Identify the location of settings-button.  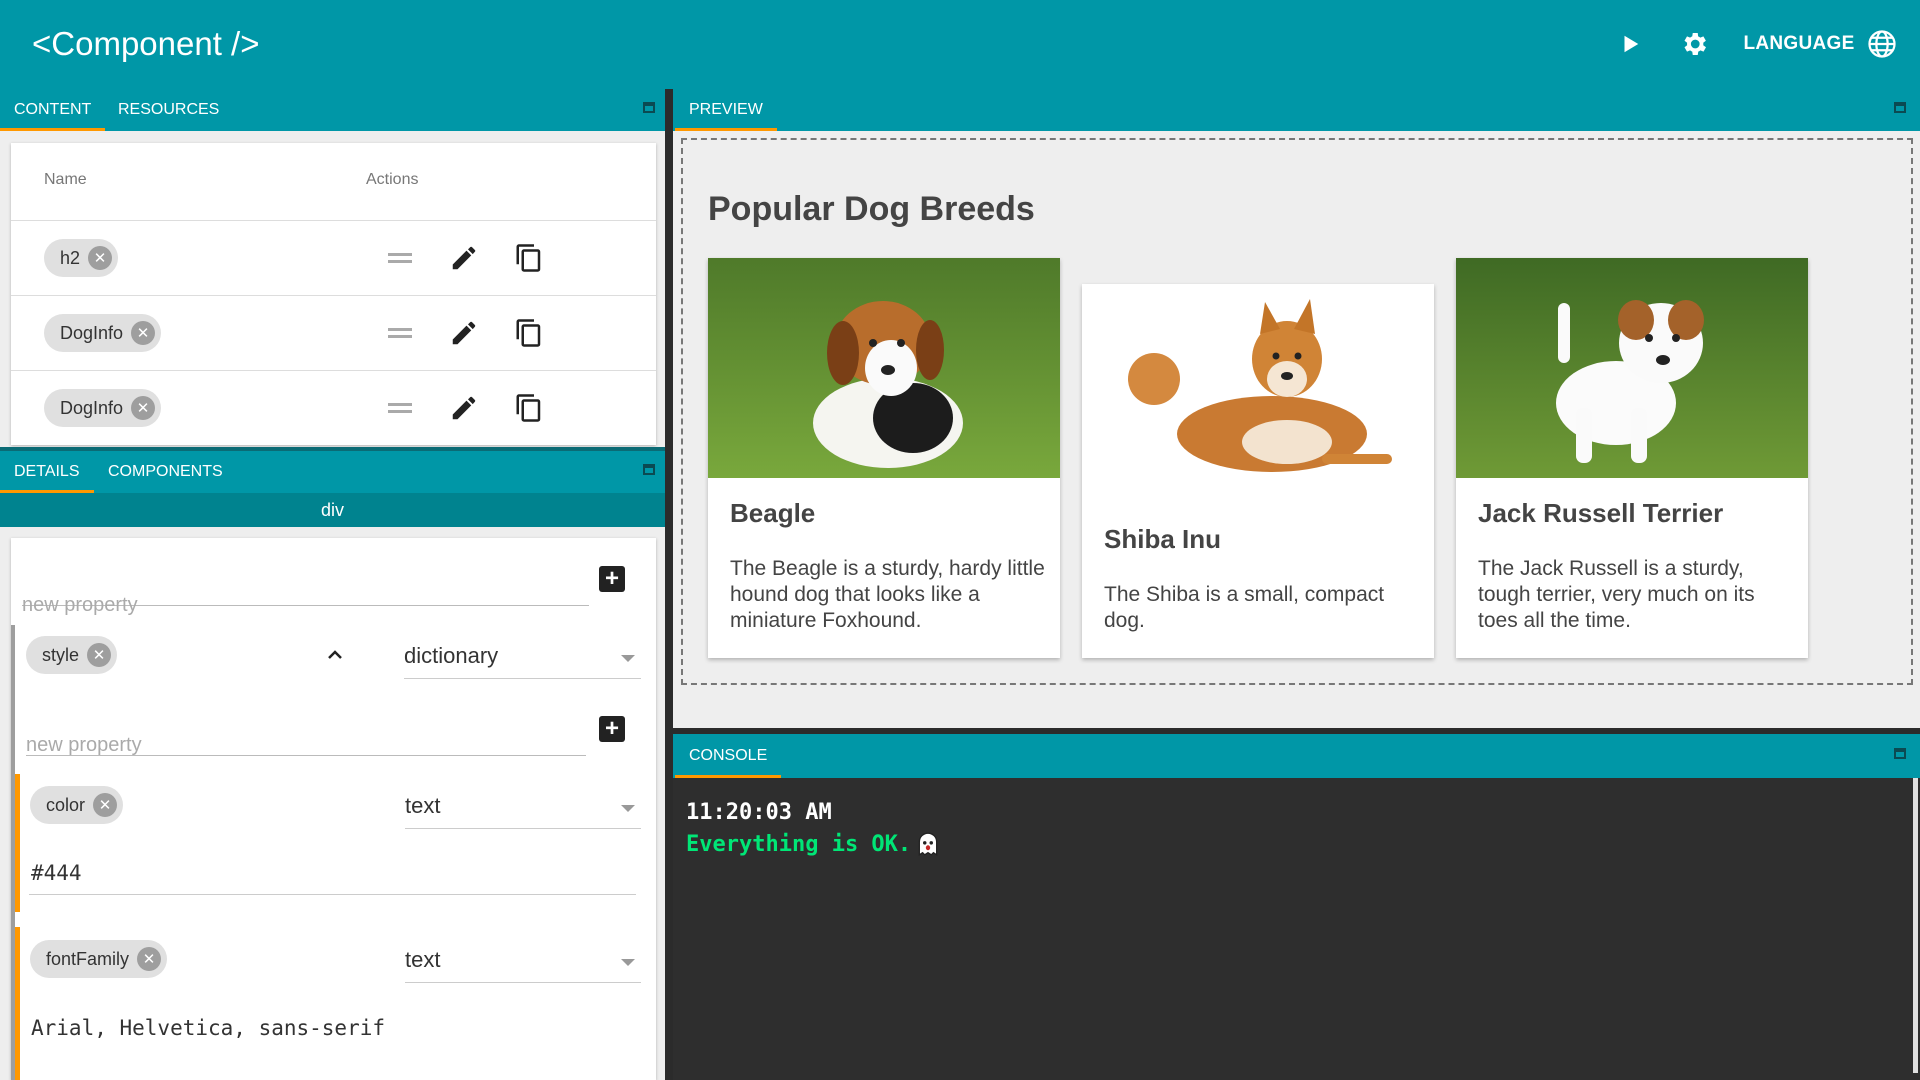
(1694, 44).